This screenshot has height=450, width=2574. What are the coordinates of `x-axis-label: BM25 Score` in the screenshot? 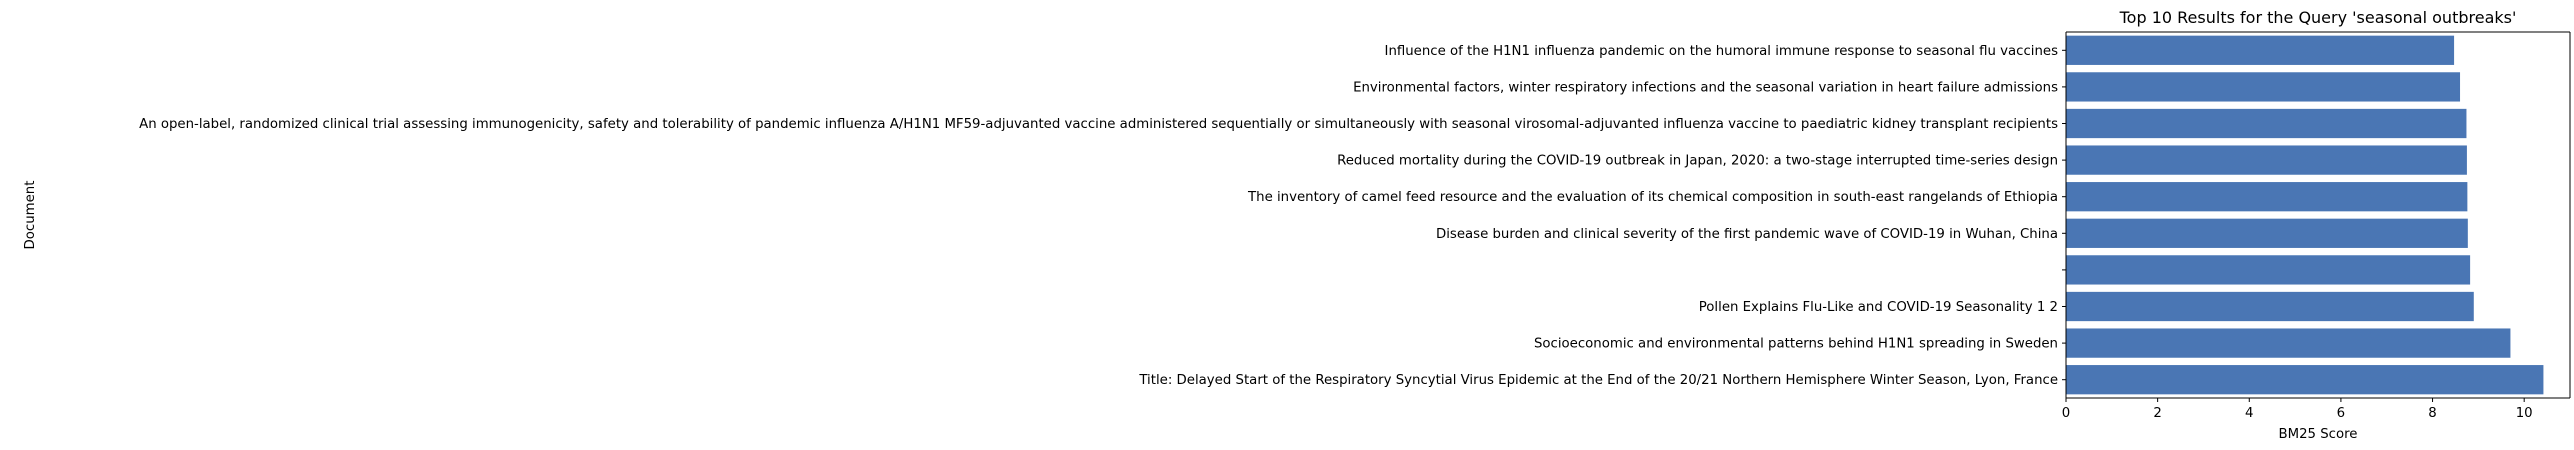 It's located at (2318, 434).